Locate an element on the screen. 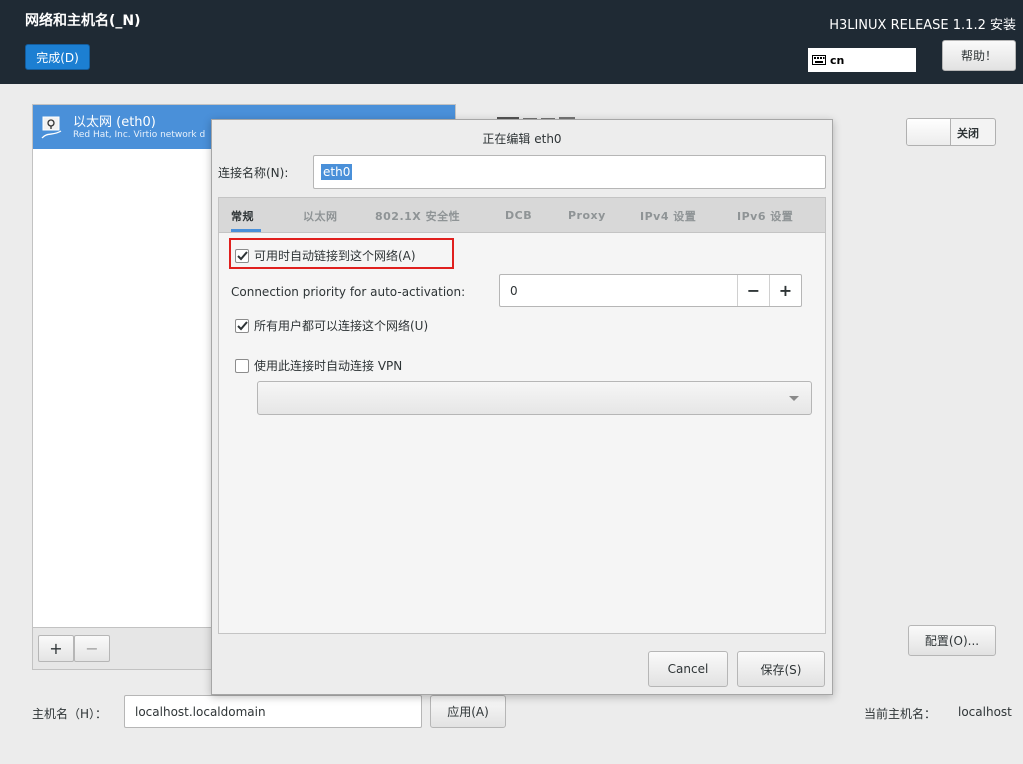  current-hostname-value: localhost is located at coordinates (985, 712).